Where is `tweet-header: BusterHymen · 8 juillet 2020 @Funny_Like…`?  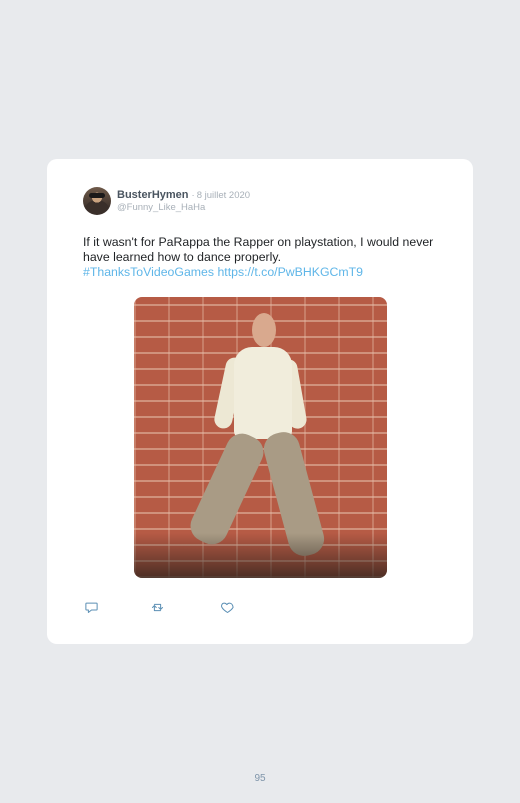
tweet-header: BusterHymen · 8 juillet 2020 @Funny_Like… is located at coordinates (166, 201).